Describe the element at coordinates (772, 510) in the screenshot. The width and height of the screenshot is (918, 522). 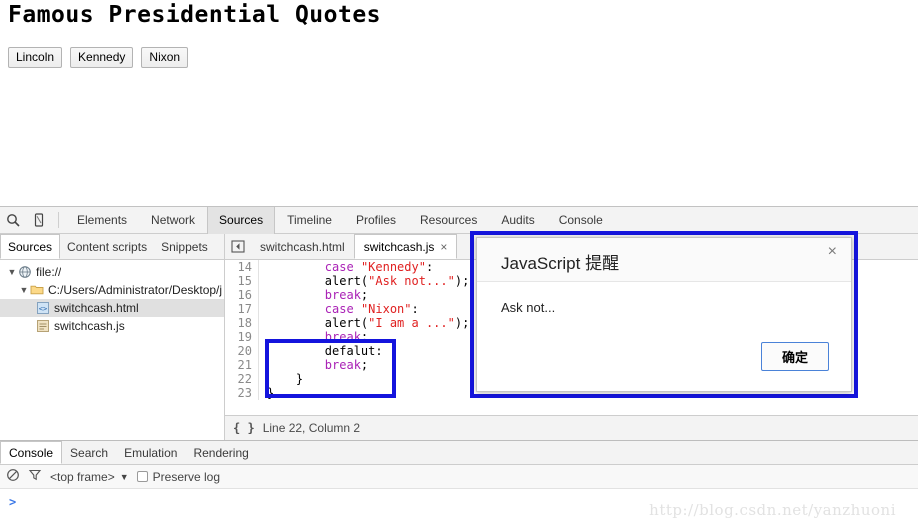
I see `watermark: http://blog.csdn.net/yanzhuoni` at that location.